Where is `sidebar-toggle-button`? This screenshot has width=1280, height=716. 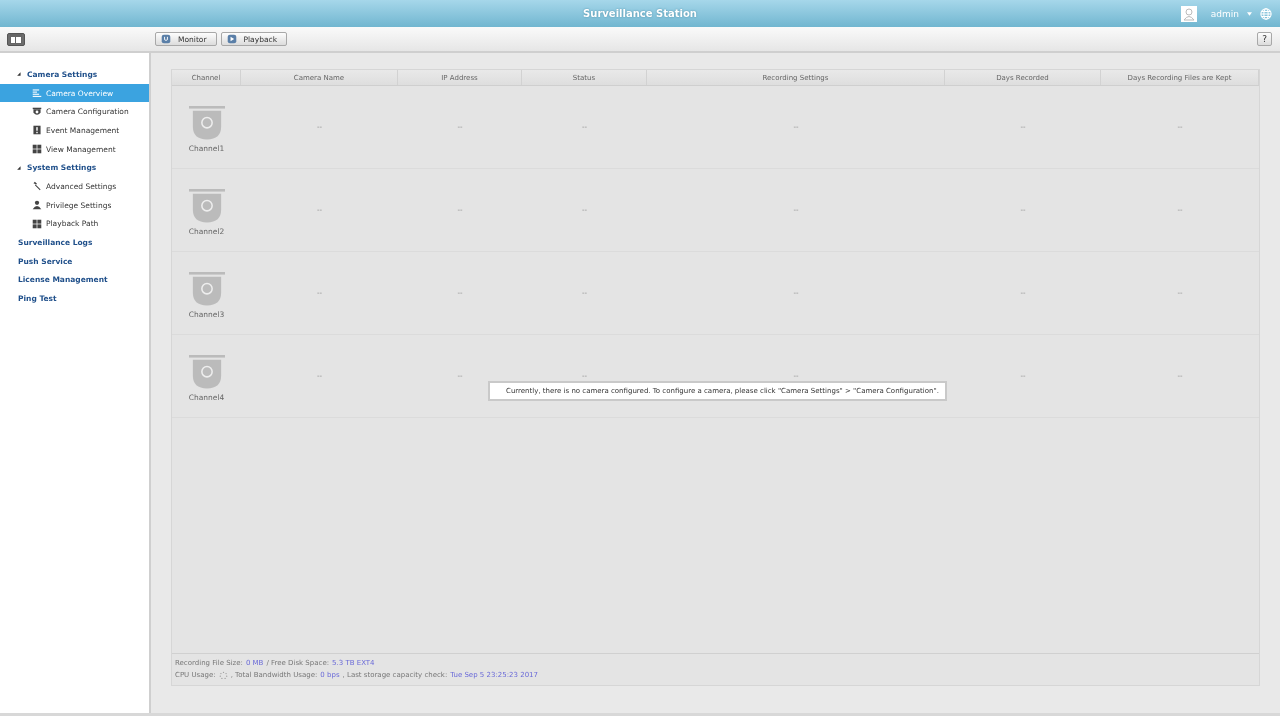
sidebar-toggle-button is located at coordinates (16, 39).